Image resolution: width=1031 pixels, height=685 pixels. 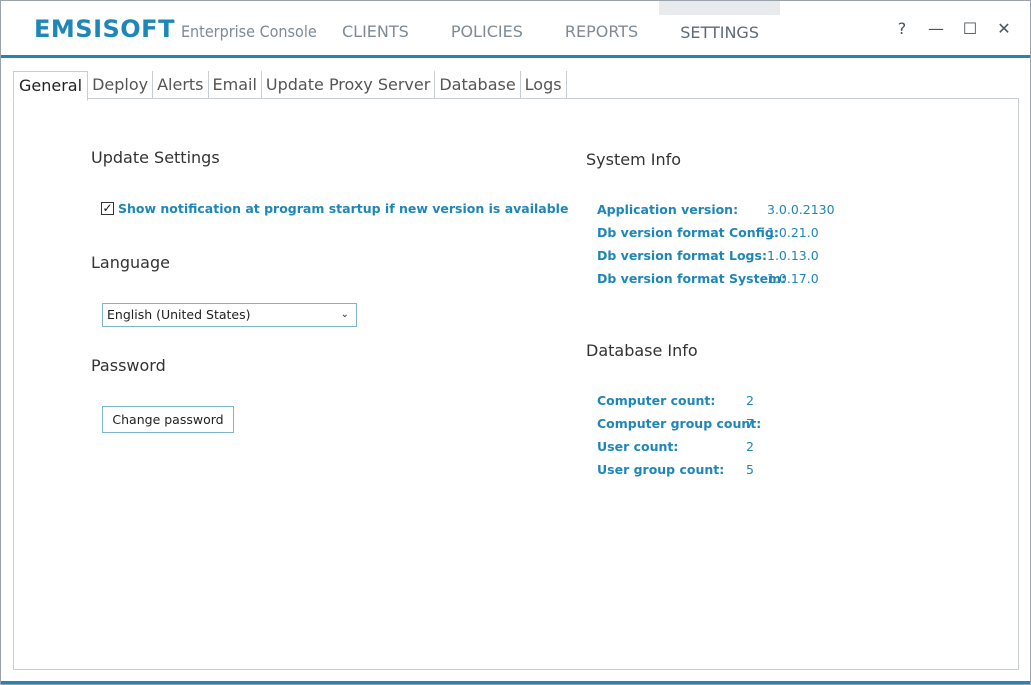 What do you see at coordinates (155, 157) in the screenshot?
I see `update-settings-title: Update Settings` at bounding box center [155, 157].